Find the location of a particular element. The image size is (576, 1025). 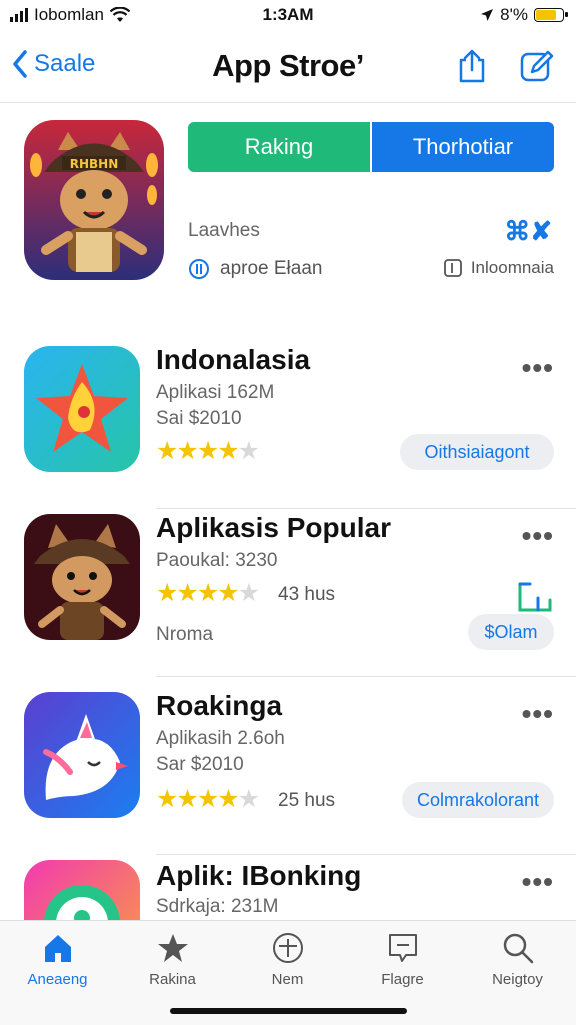

tab-label: Aneaeng is located at coordinates (57, 979).